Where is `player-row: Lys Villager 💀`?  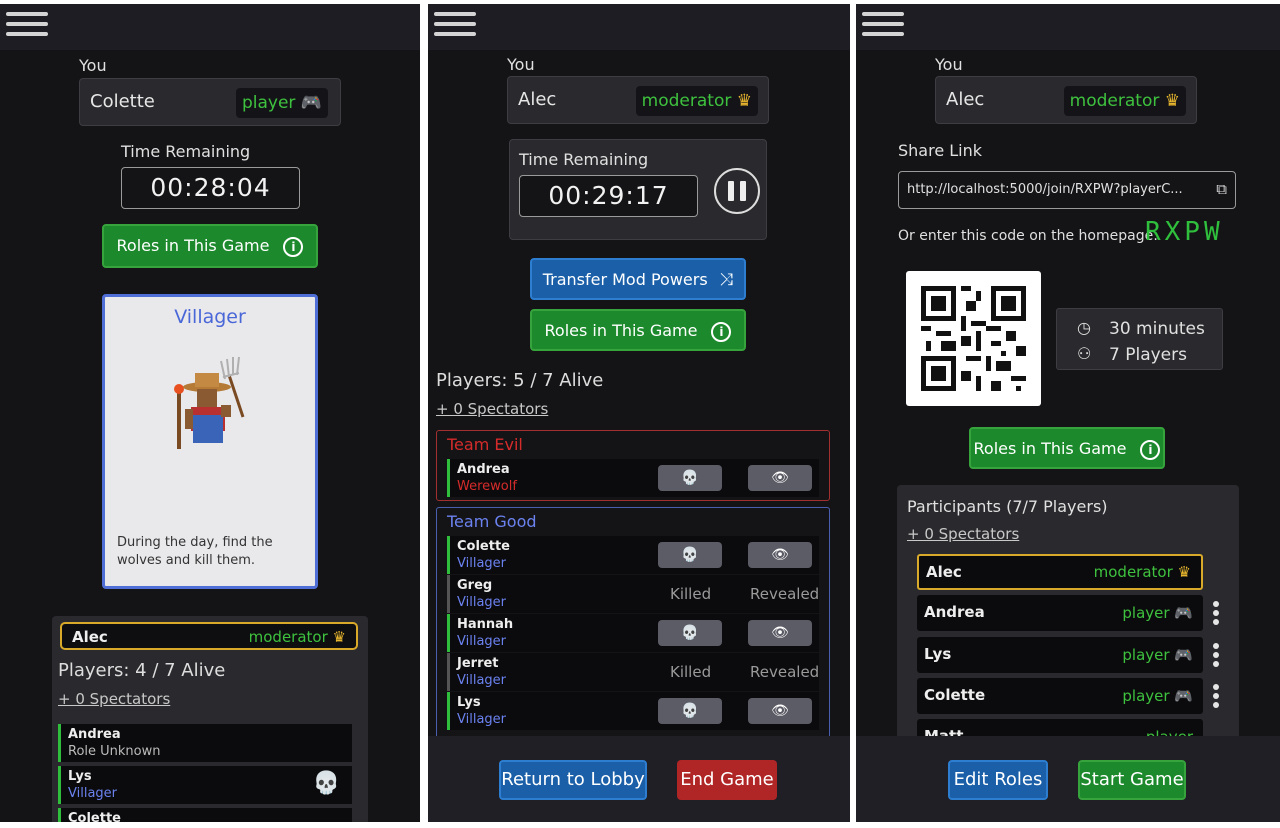 player-row: Lys Villager 💀 is located at coordinates (205, 785).